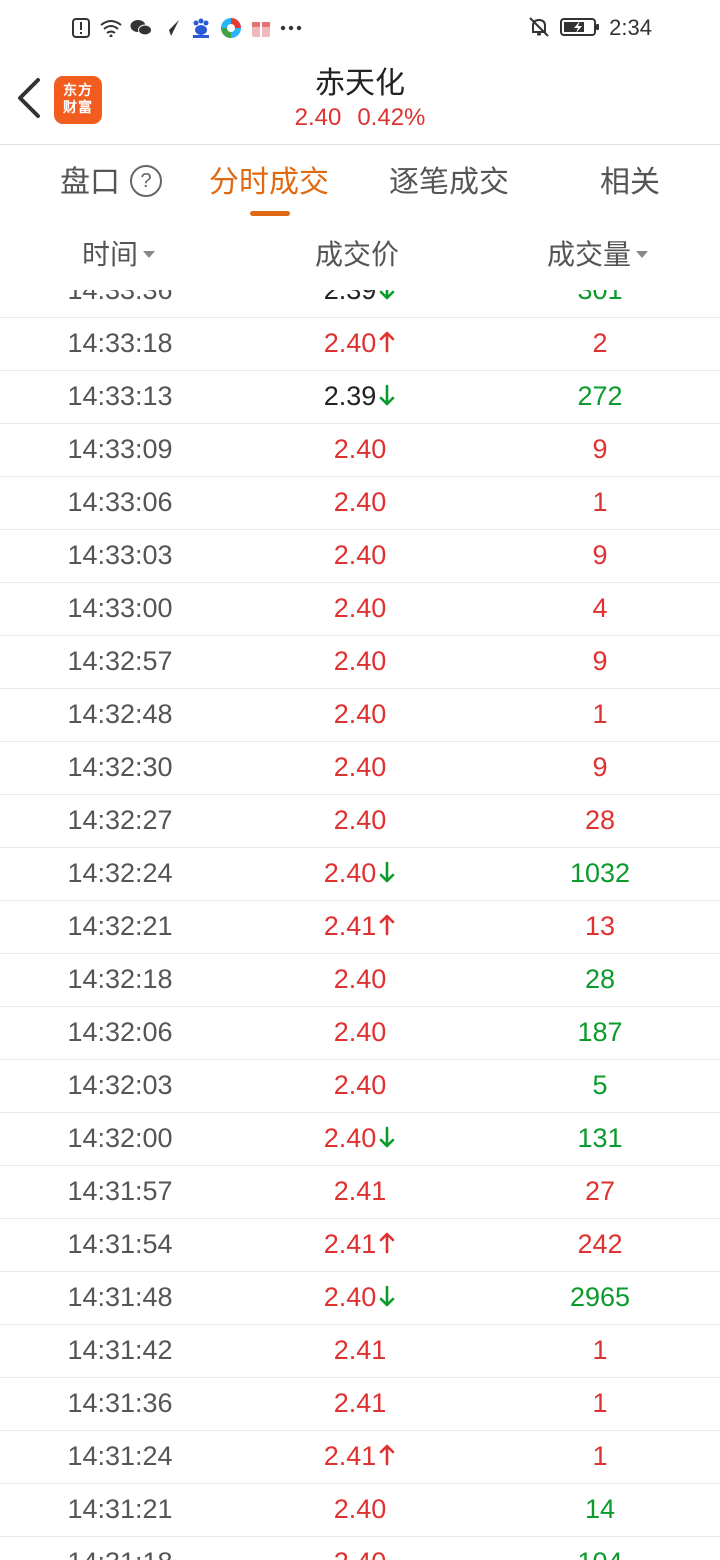  I want to click on trade-volume: 28, so click(600, 979).